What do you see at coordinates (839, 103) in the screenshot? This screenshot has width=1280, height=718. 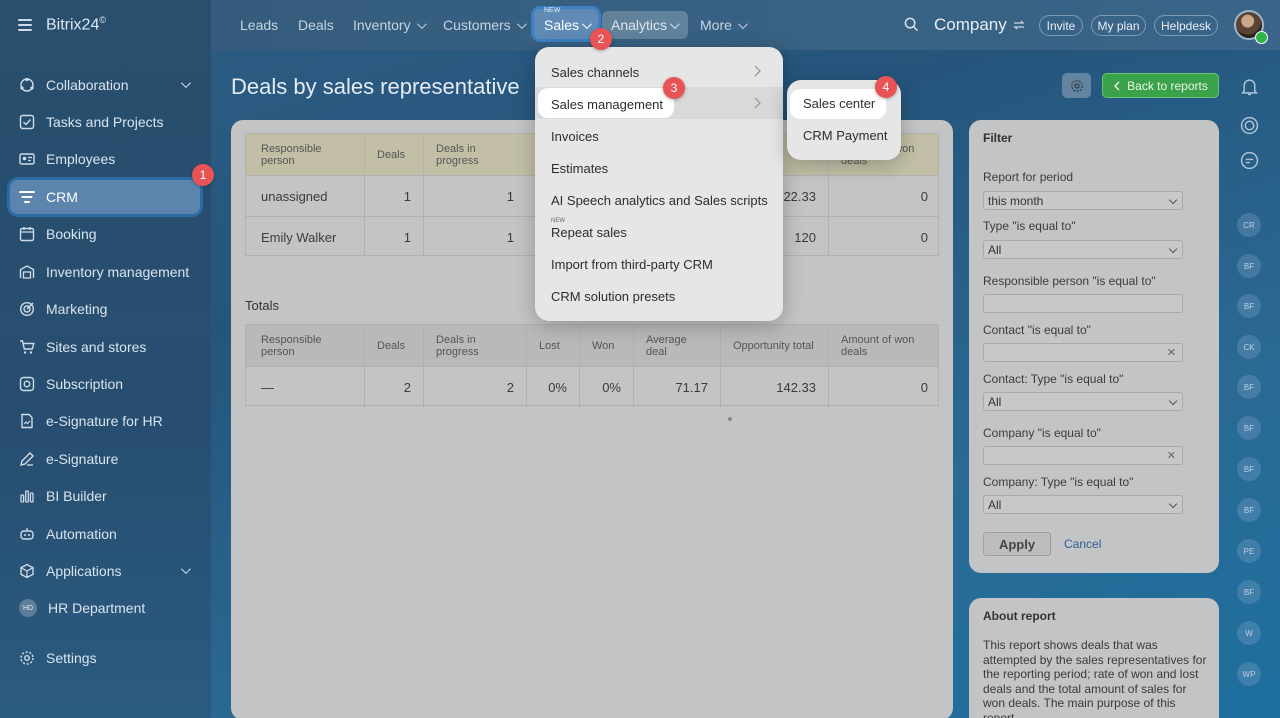 I see `menu-item-sales-center: Sales center` at bounding box center [839, 103].